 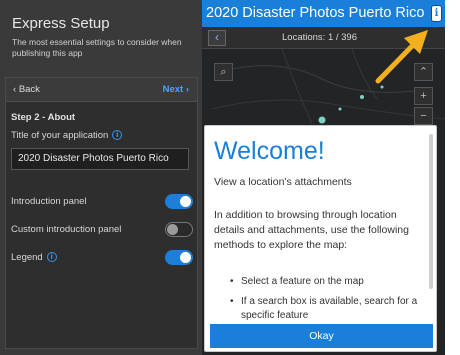 I want to click on app-header-title: 2020 Disaster Photos Puerto Rico, so click(x=315, y=13).